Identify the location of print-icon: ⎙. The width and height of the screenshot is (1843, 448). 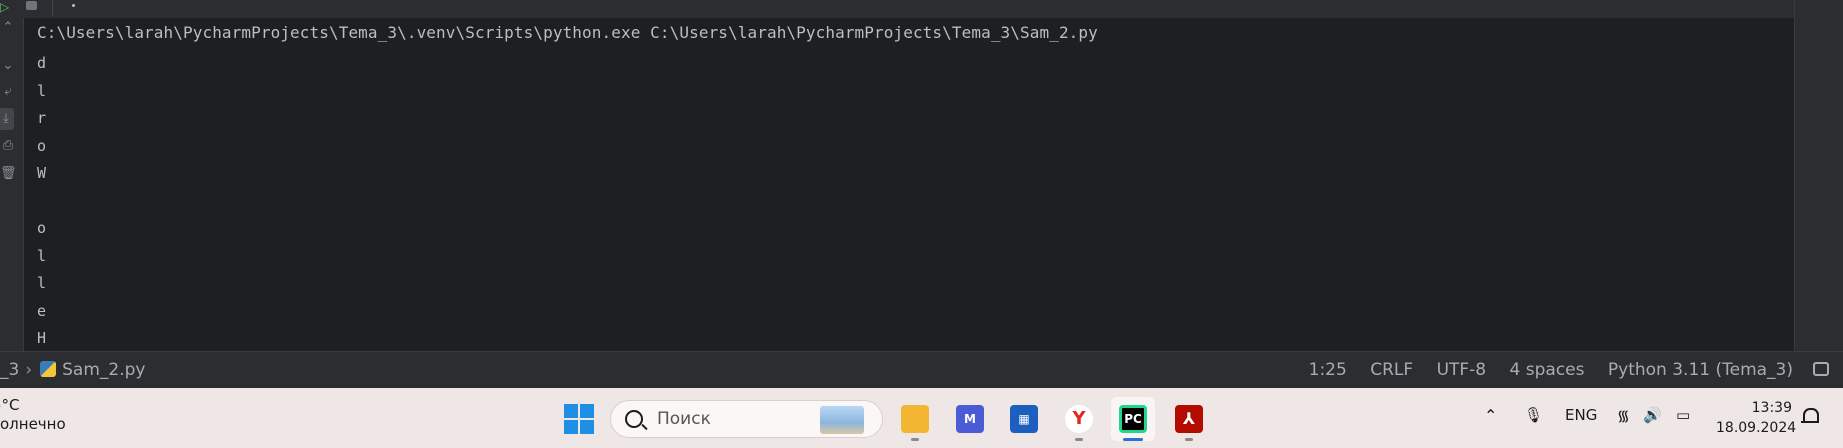
(8, 146).